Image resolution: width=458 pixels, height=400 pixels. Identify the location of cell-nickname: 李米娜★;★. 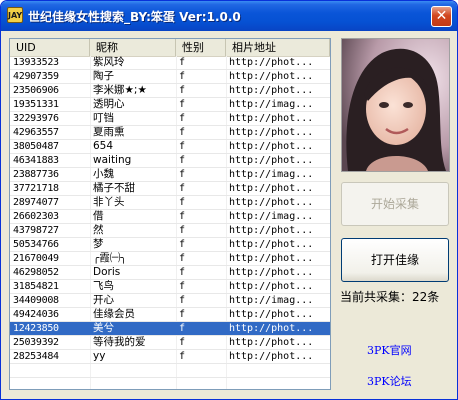
(120, 90).